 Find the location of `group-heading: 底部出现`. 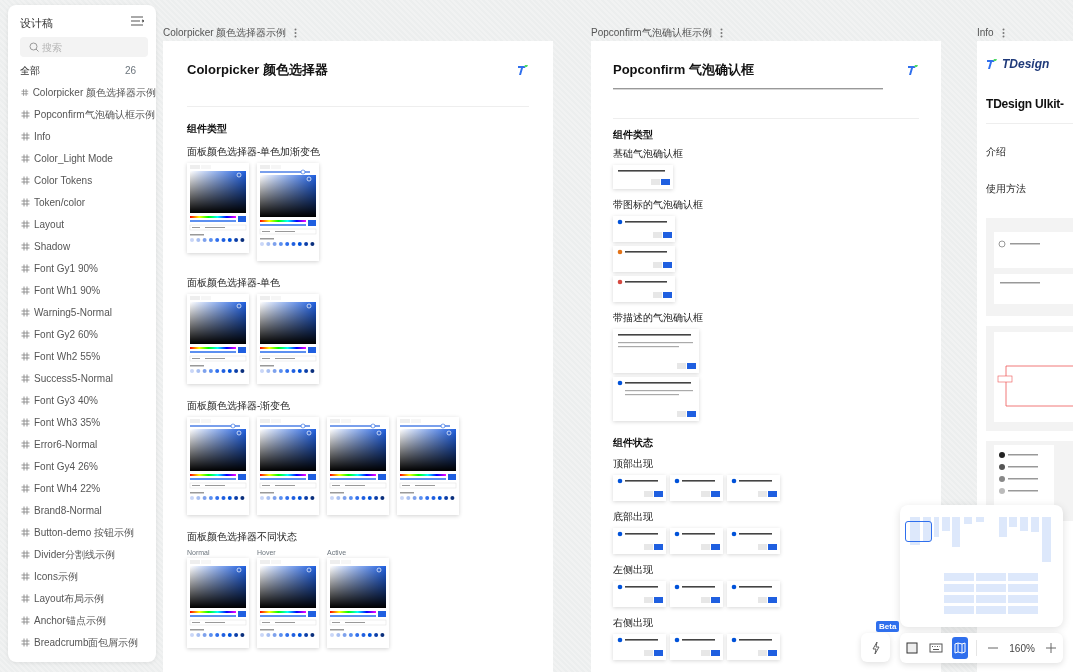

group-heading: 底部出现 is located at coordinates (633, 517).